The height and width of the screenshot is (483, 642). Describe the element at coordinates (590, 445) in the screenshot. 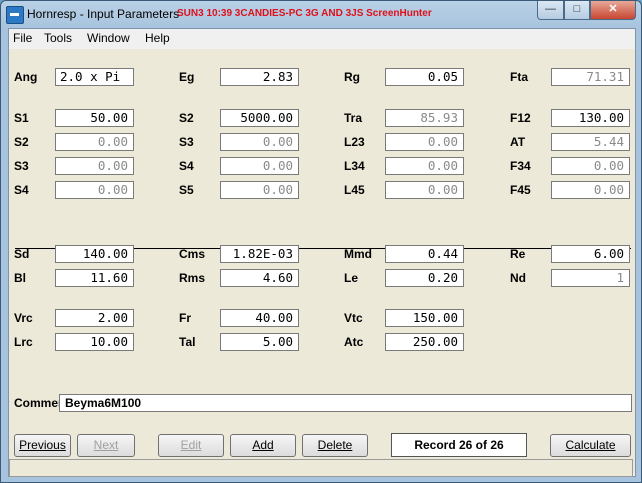

I see `calculate-button: Calculate` at that location.